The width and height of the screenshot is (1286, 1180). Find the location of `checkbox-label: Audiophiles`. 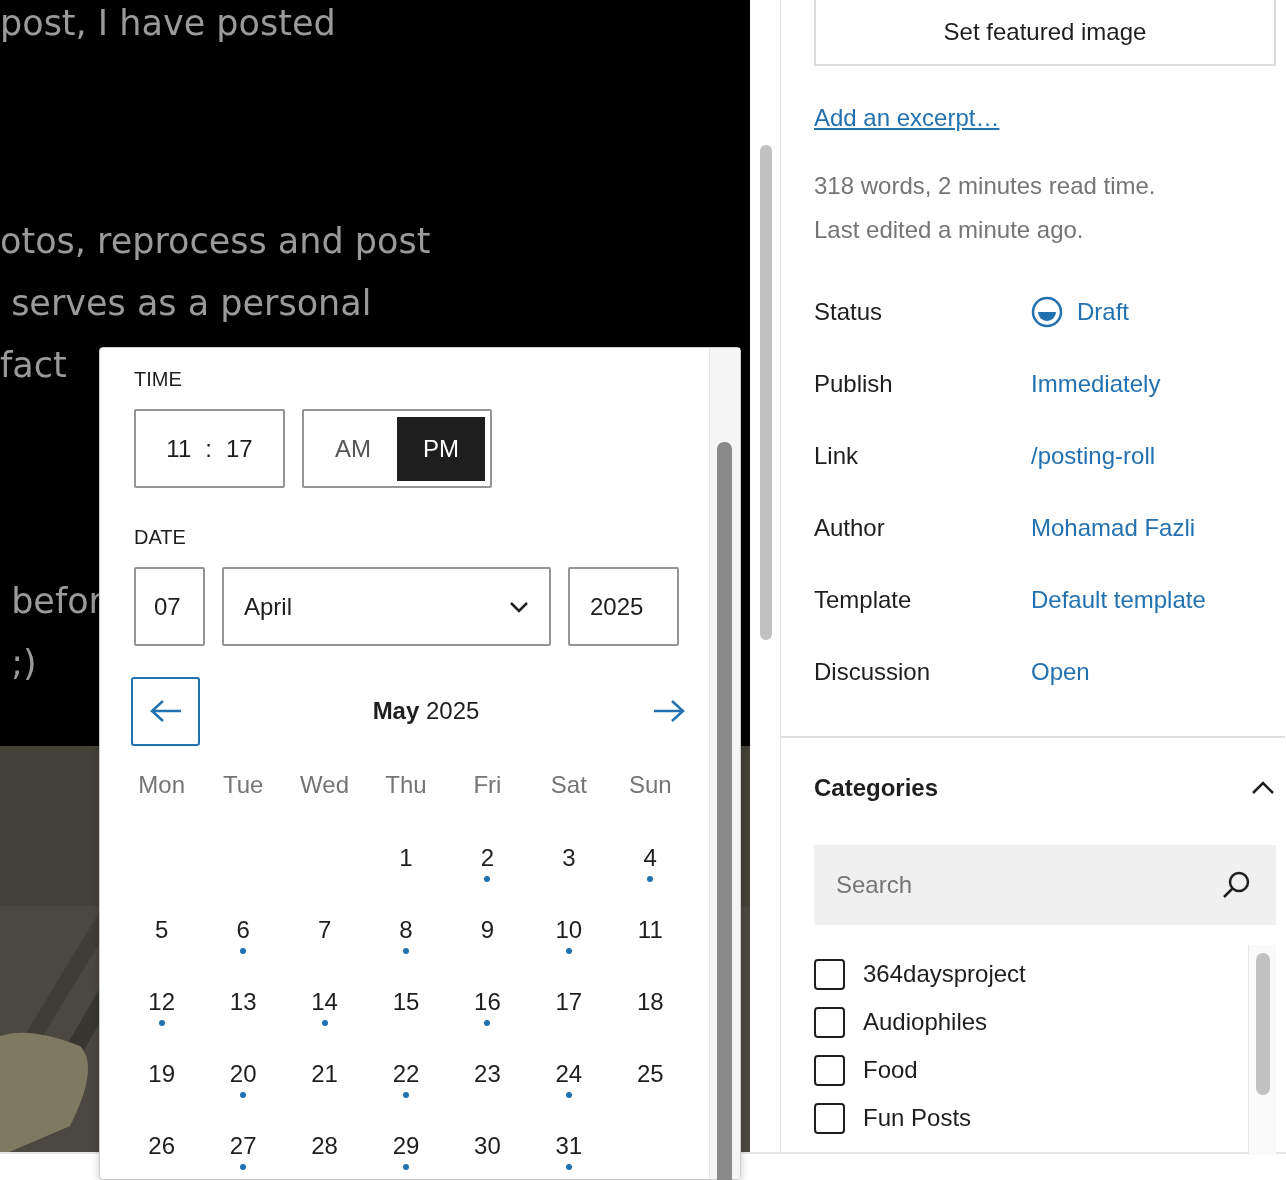

checkbox-label: Audiophiles is located at coordinates (925, 1022).